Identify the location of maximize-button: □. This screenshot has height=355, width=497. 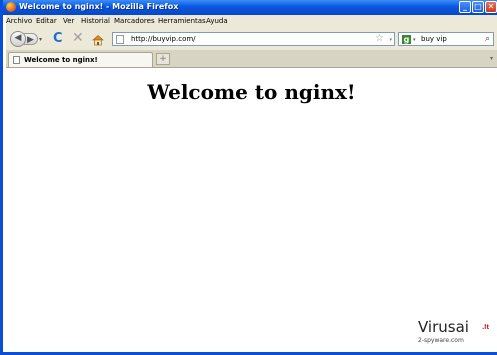
(478, 7).